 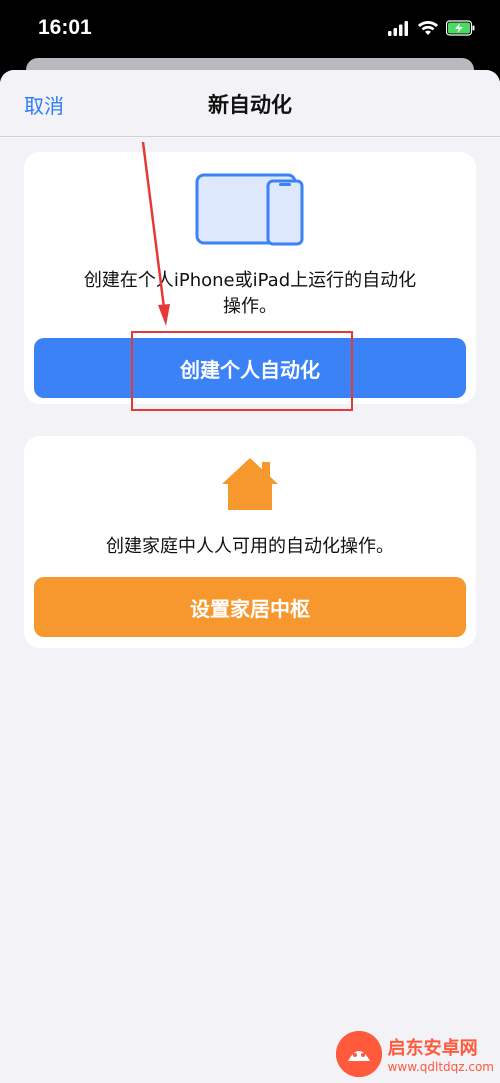 I want to click on watermark-text: 启东安卓网 www.qdltdqz.com, so click(x=441, y=1054).